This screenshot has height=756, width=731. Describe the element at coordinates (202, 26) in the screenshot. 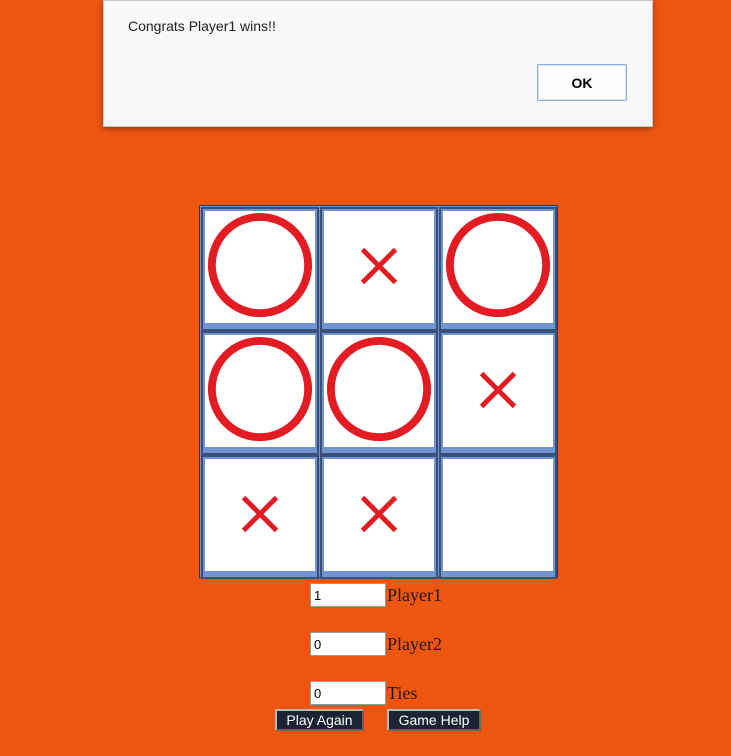

I see `alert-message: Congrats Player1 wins!!` at that location.